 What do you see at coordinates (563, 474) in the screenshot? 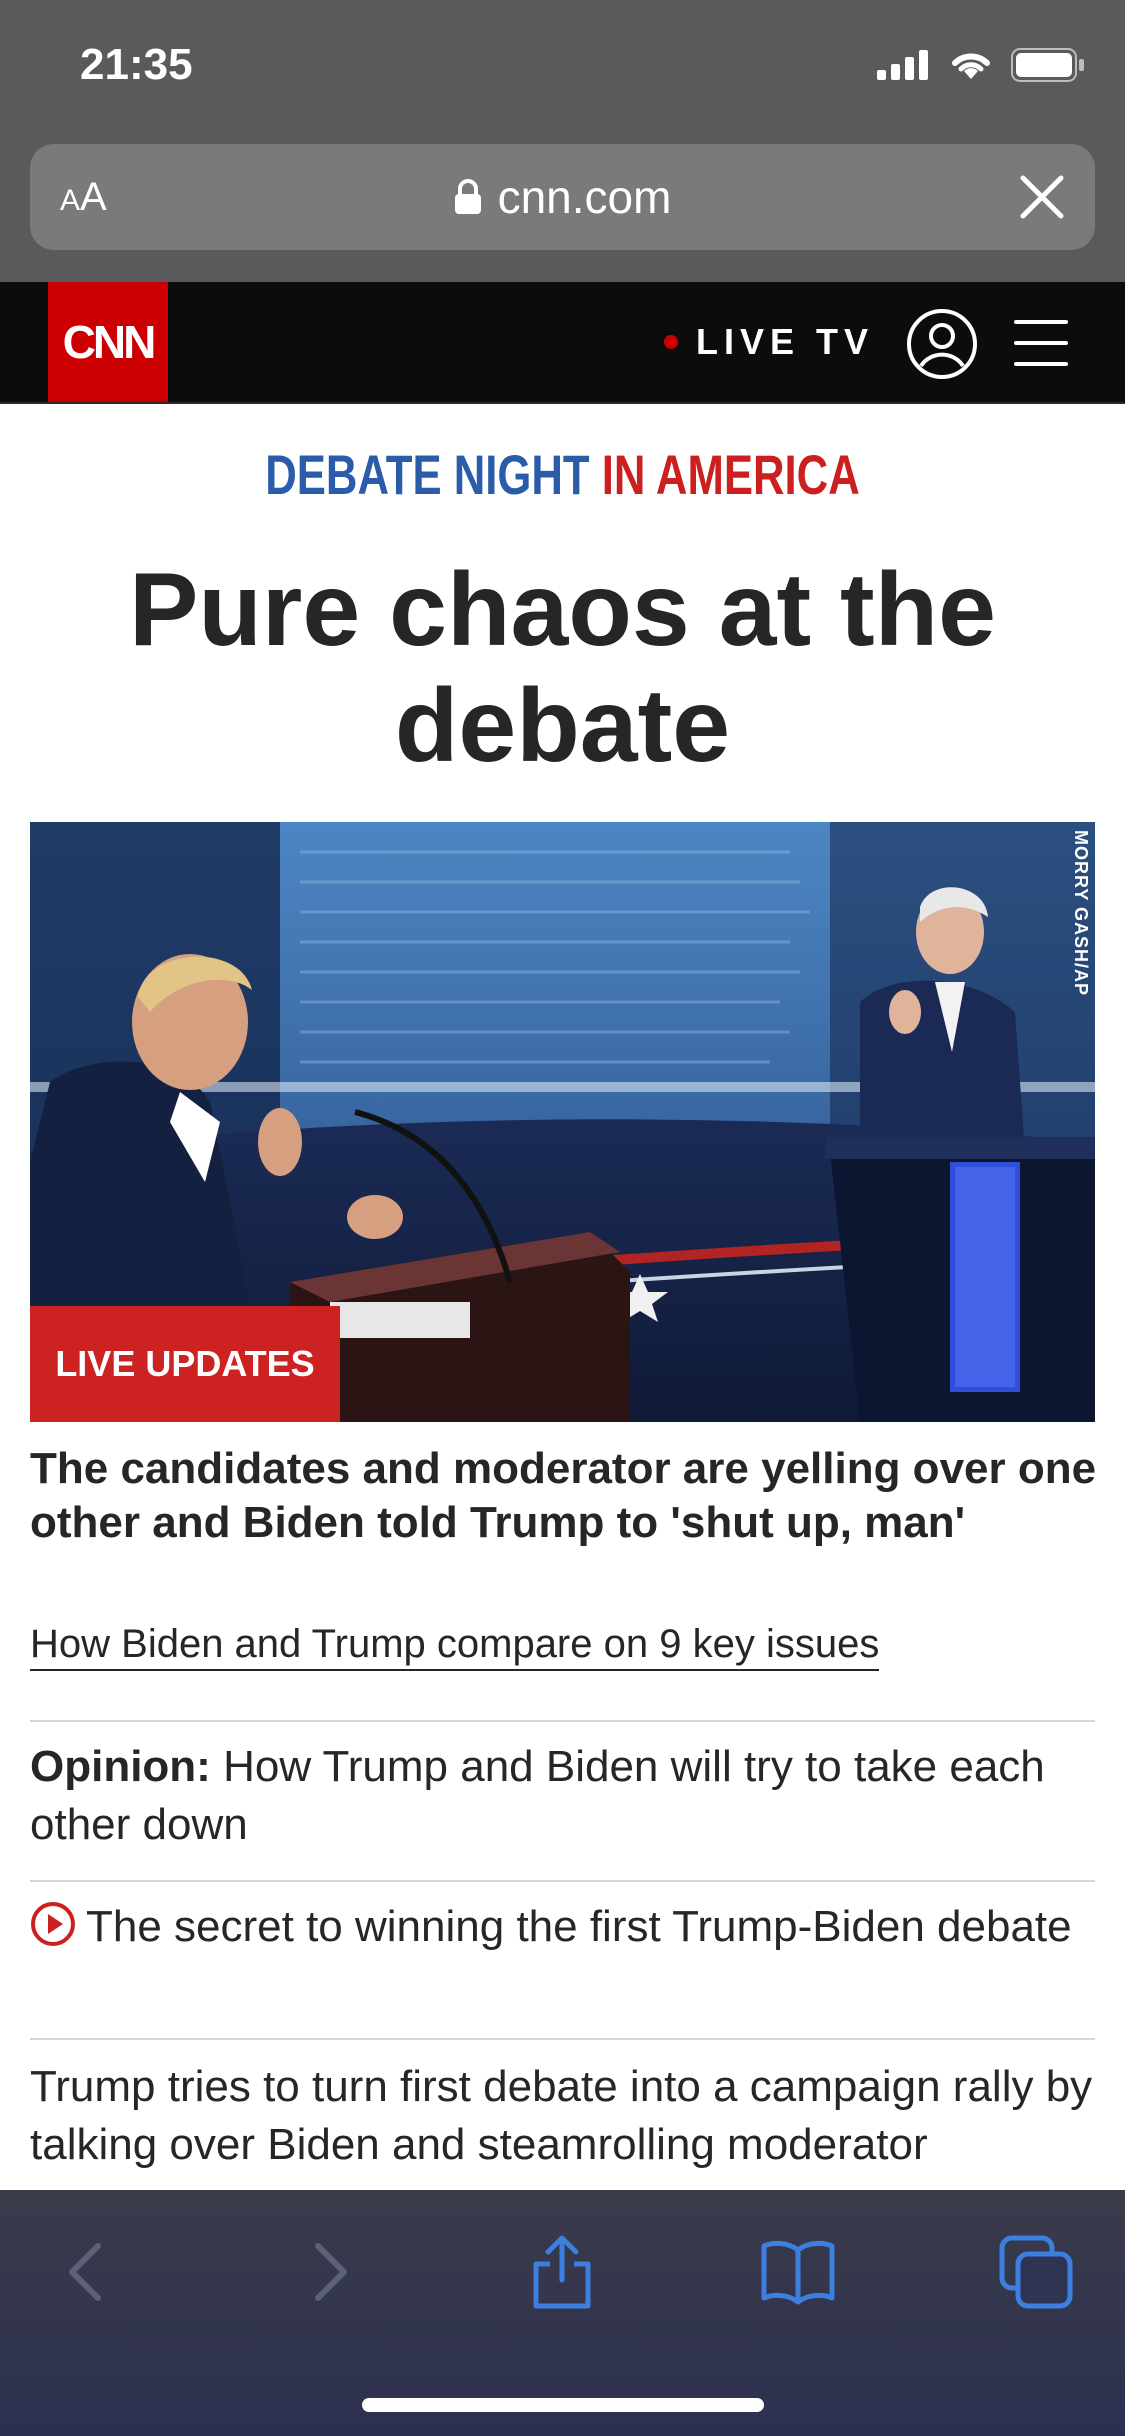
I see `section-kicker: DEBATE NIGHT IN AMERICA` at bounding box center [563, 474].